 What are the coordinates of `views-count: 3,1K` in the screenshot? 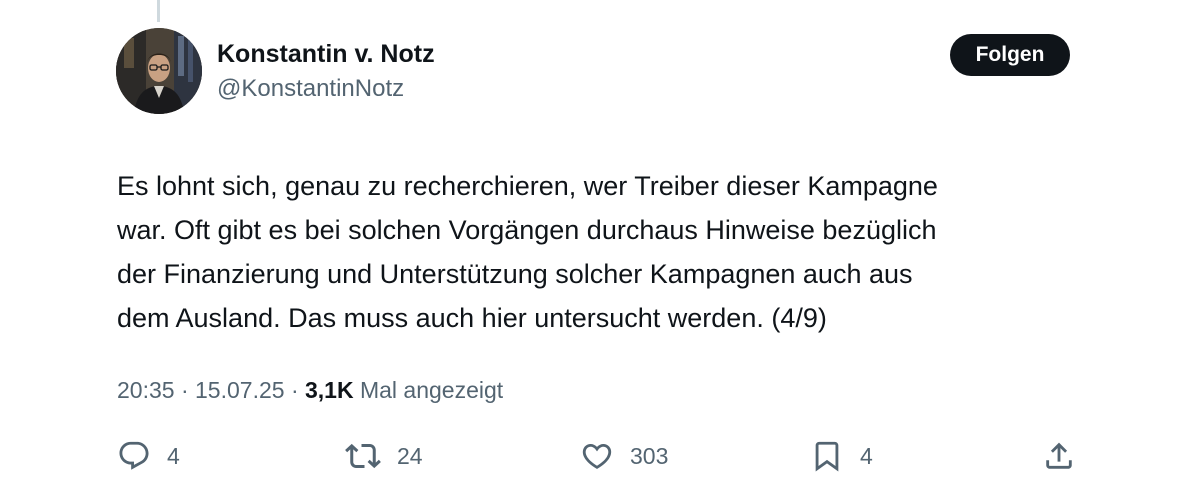 It's located at (329, 390).